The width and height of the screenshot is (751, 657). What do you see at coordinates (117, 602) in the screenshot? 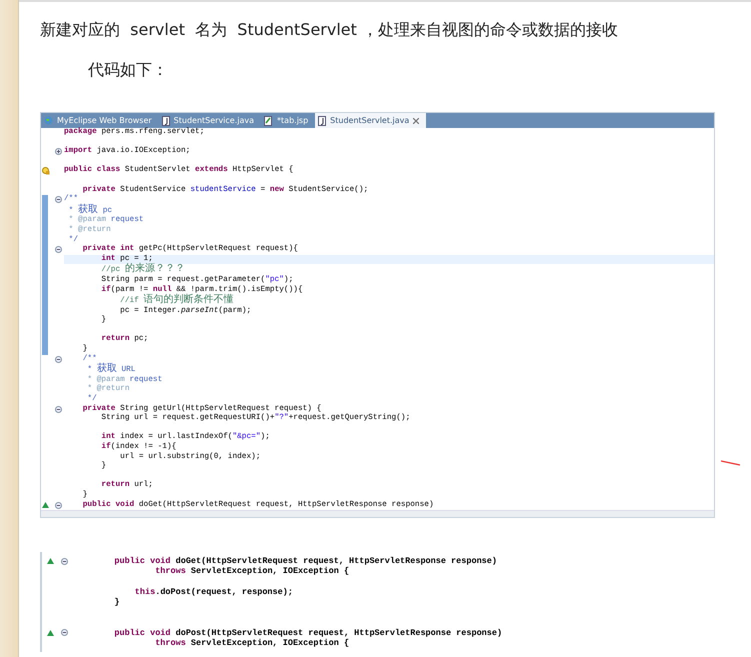
I see `code-line: }` at bounding box center [117, 602].